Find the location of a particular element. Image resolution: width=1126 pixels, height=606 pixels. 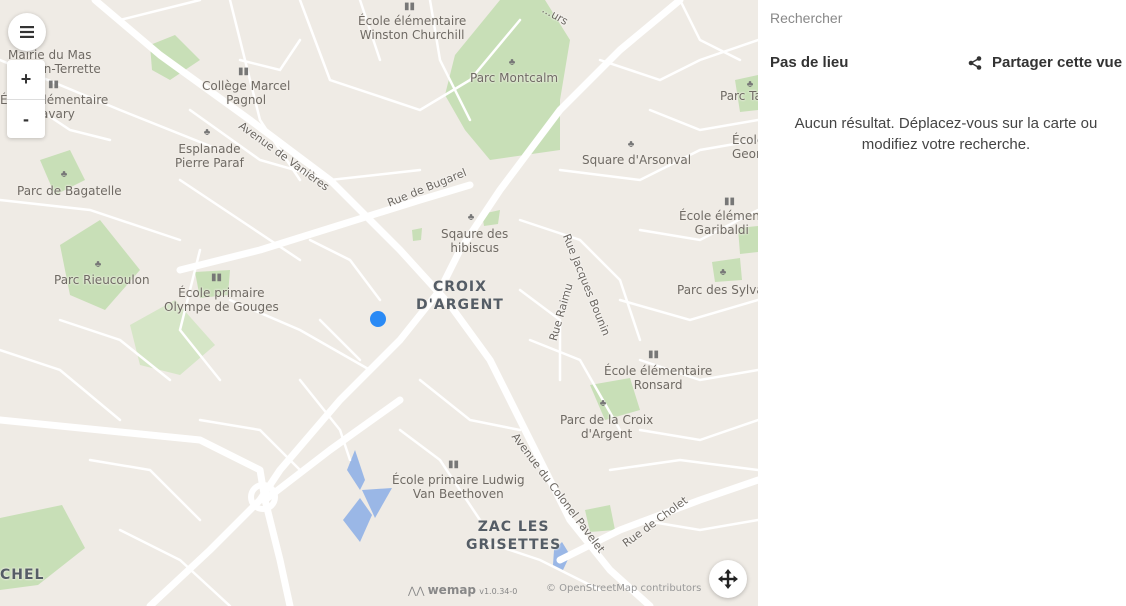

label-croix-argent: CROIX D'ARGENT is located at coordinates (460, 296).